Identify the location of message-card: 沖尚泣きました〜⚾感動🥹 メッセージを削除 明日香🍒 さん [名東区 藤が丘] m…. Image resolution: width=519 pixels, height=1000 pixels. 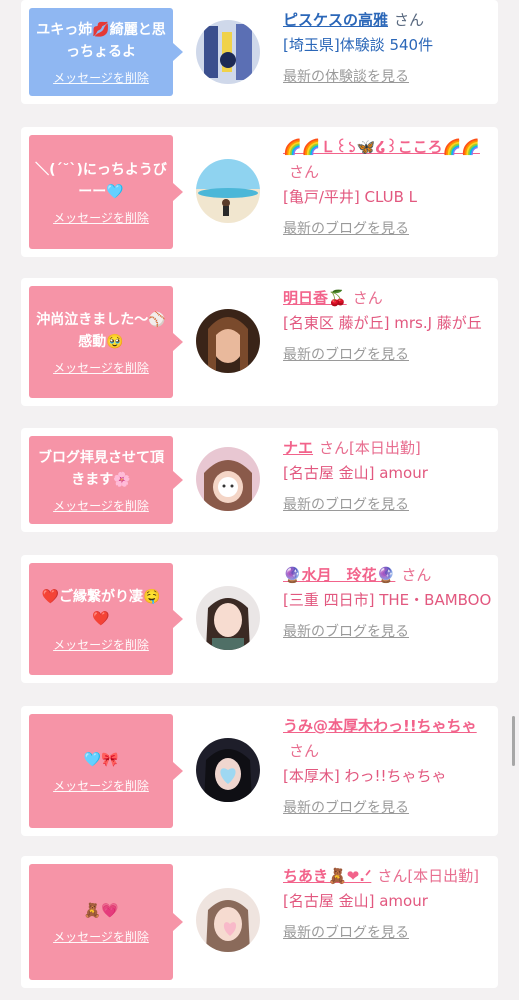
(259, 342).